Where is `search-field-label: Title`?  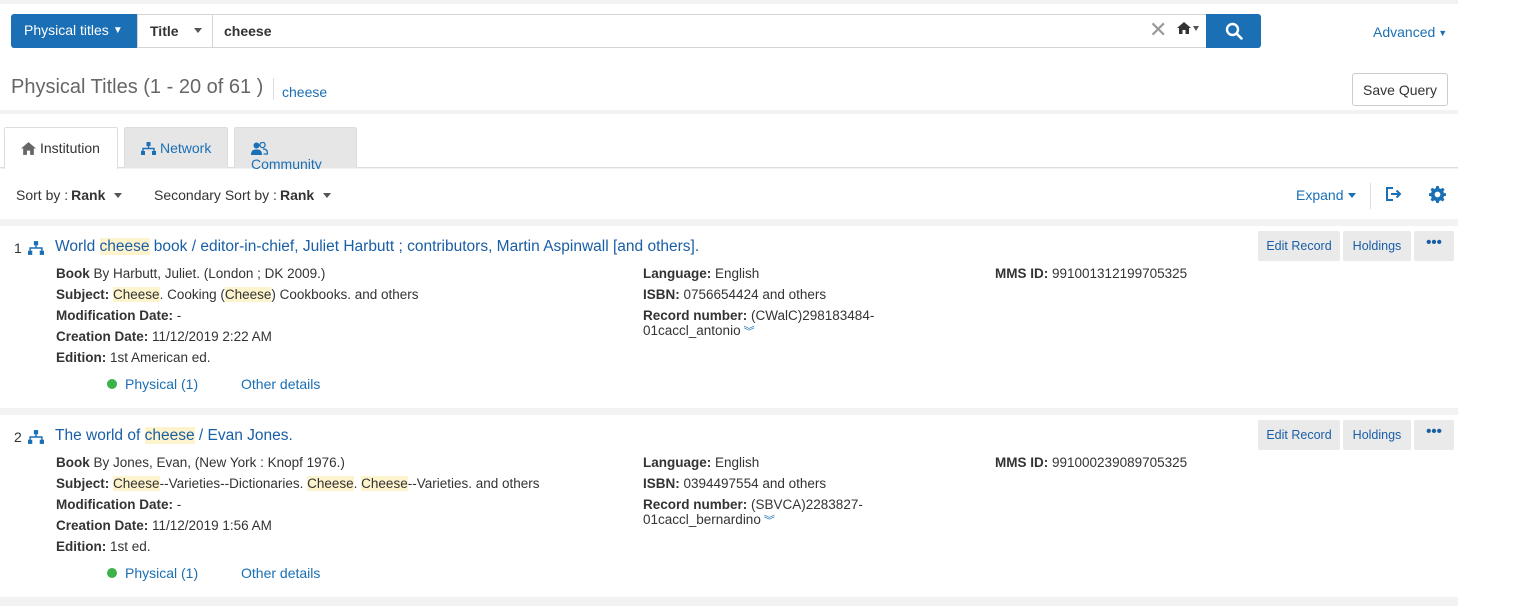
search-field-label: Title is located at coordinates (164, 31).